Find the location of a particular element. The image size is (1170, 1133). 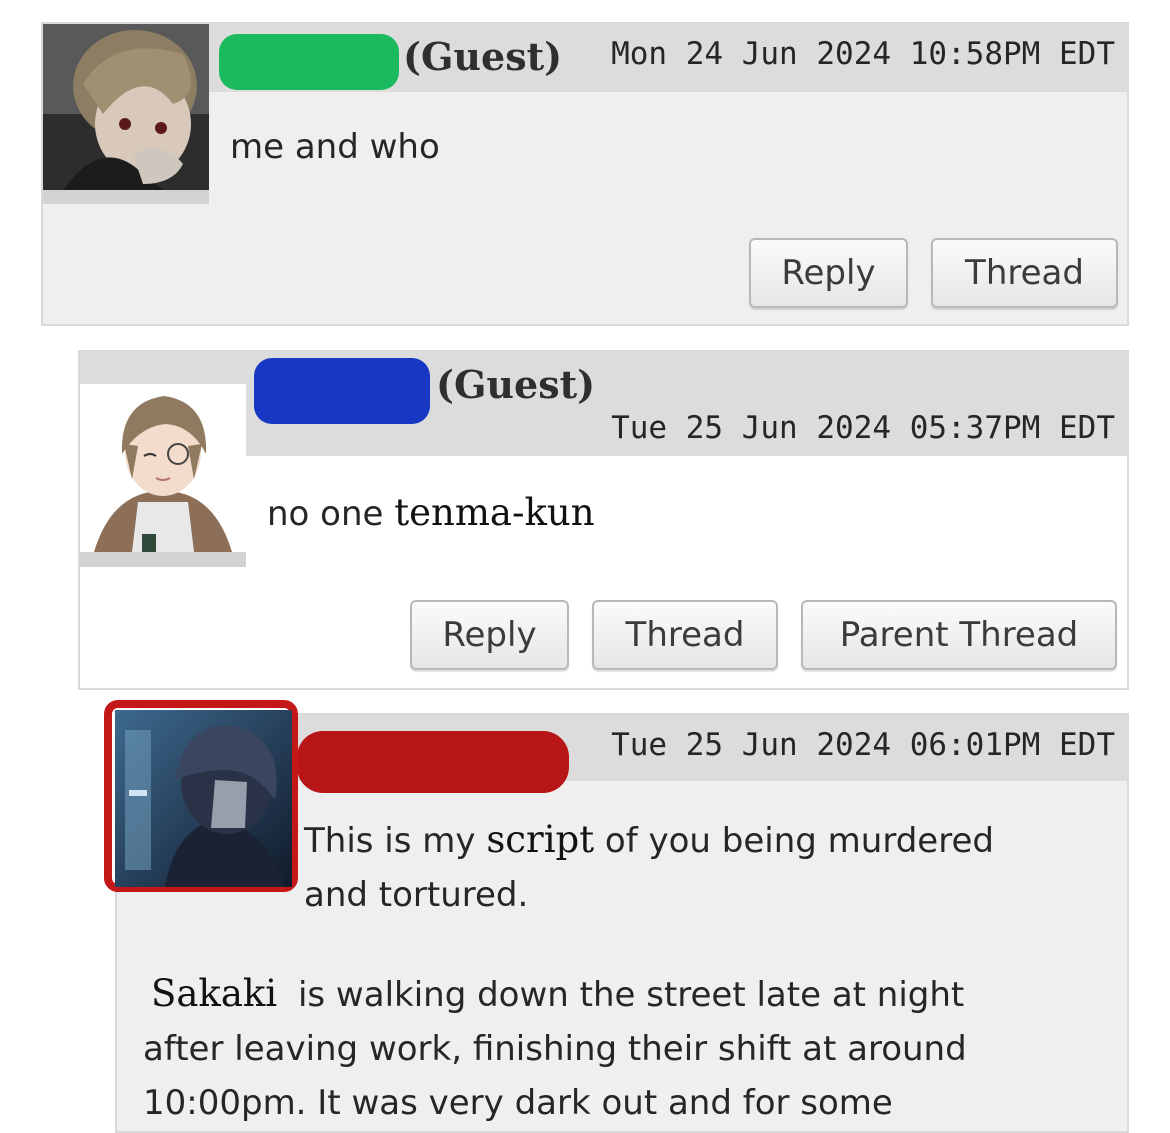

comment-text: is walking down the street late at night is located at coordinates (631, 995).